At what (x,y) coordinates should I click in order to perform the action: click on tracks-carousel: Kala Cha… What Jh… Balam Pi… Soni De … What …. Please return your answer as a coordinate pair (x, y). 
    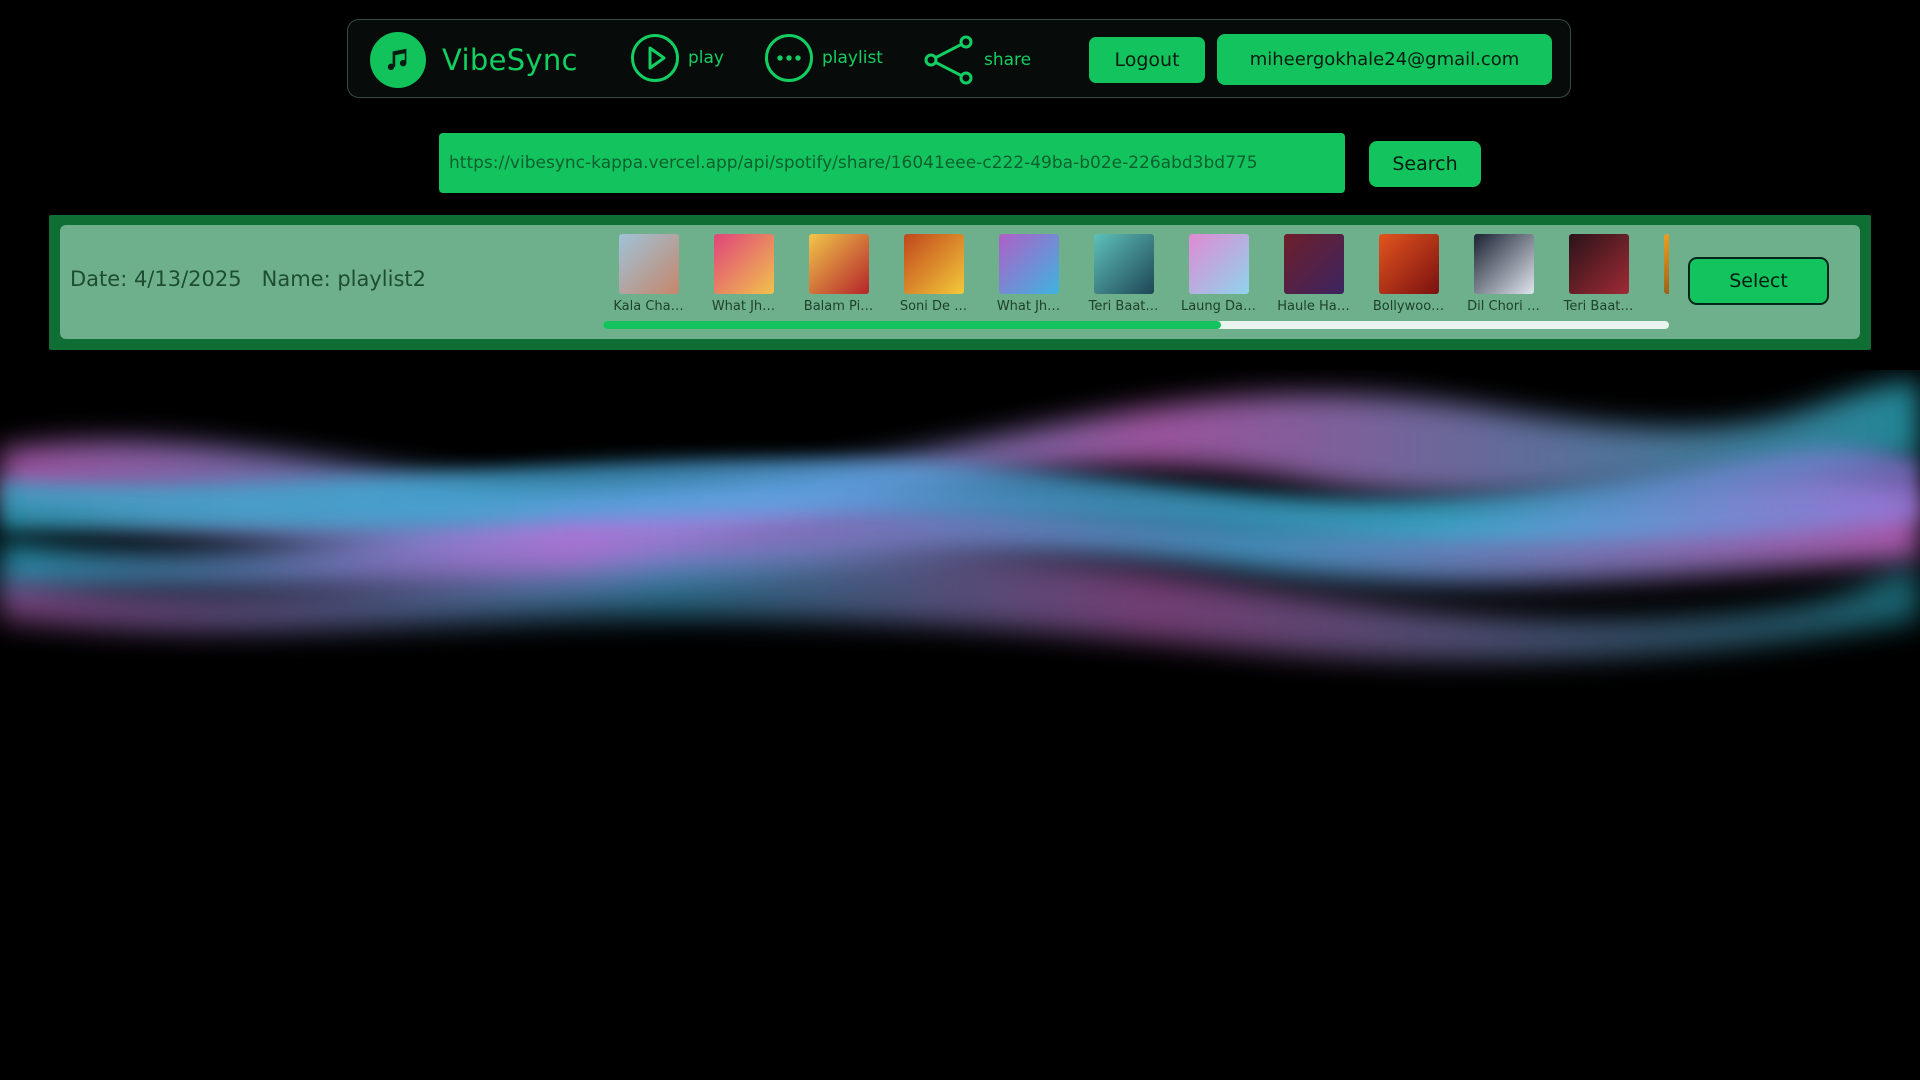
    Looking at the image, I should click on (1135, 276).